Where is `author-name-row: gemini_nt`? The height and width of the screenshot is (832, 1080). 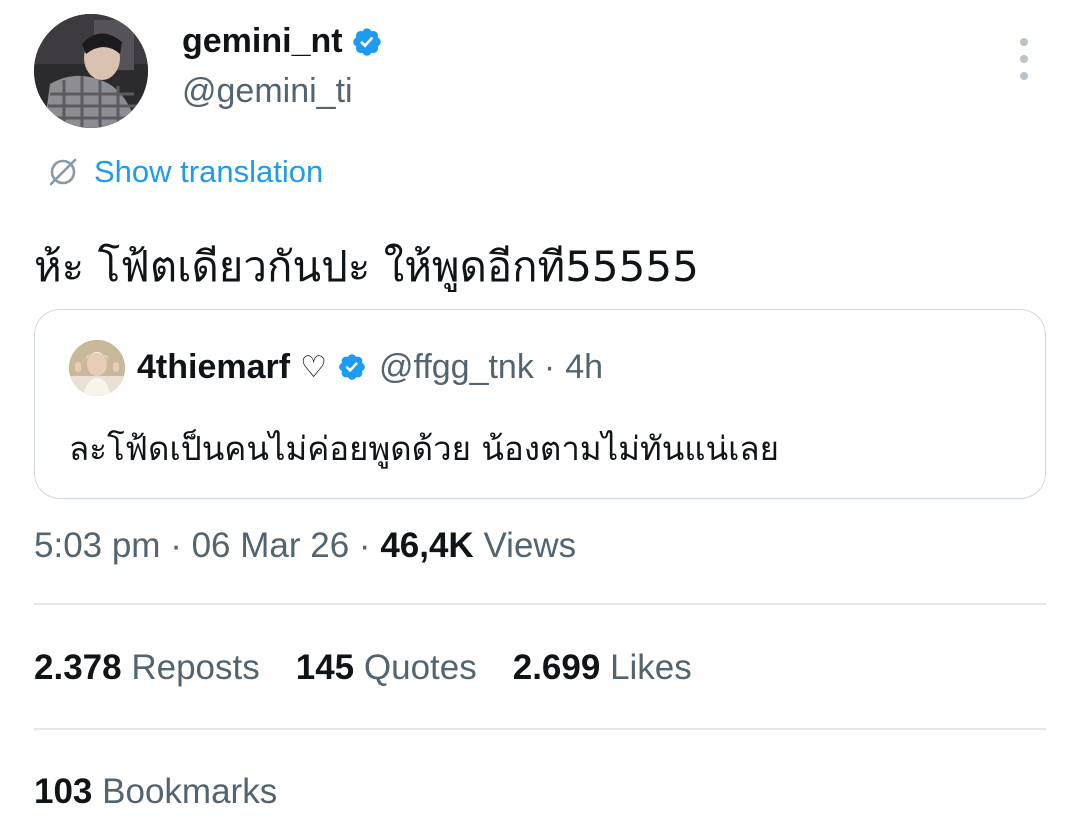 author-name-row: gemini_nt is located at coordinates (282, 41).